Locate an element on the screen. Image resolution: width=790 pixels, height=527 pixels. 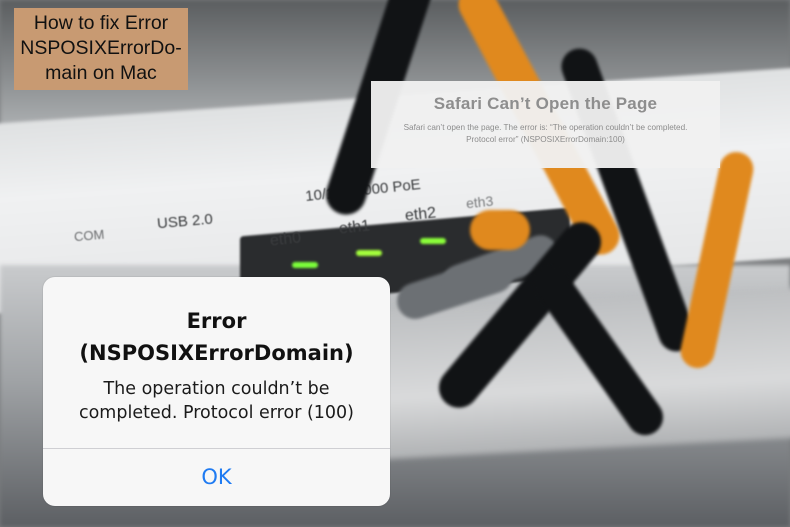
safari-error-message-line: Protocol error” (NSPOSIXErrorDomain:100) is located at coordinates (545, 139).